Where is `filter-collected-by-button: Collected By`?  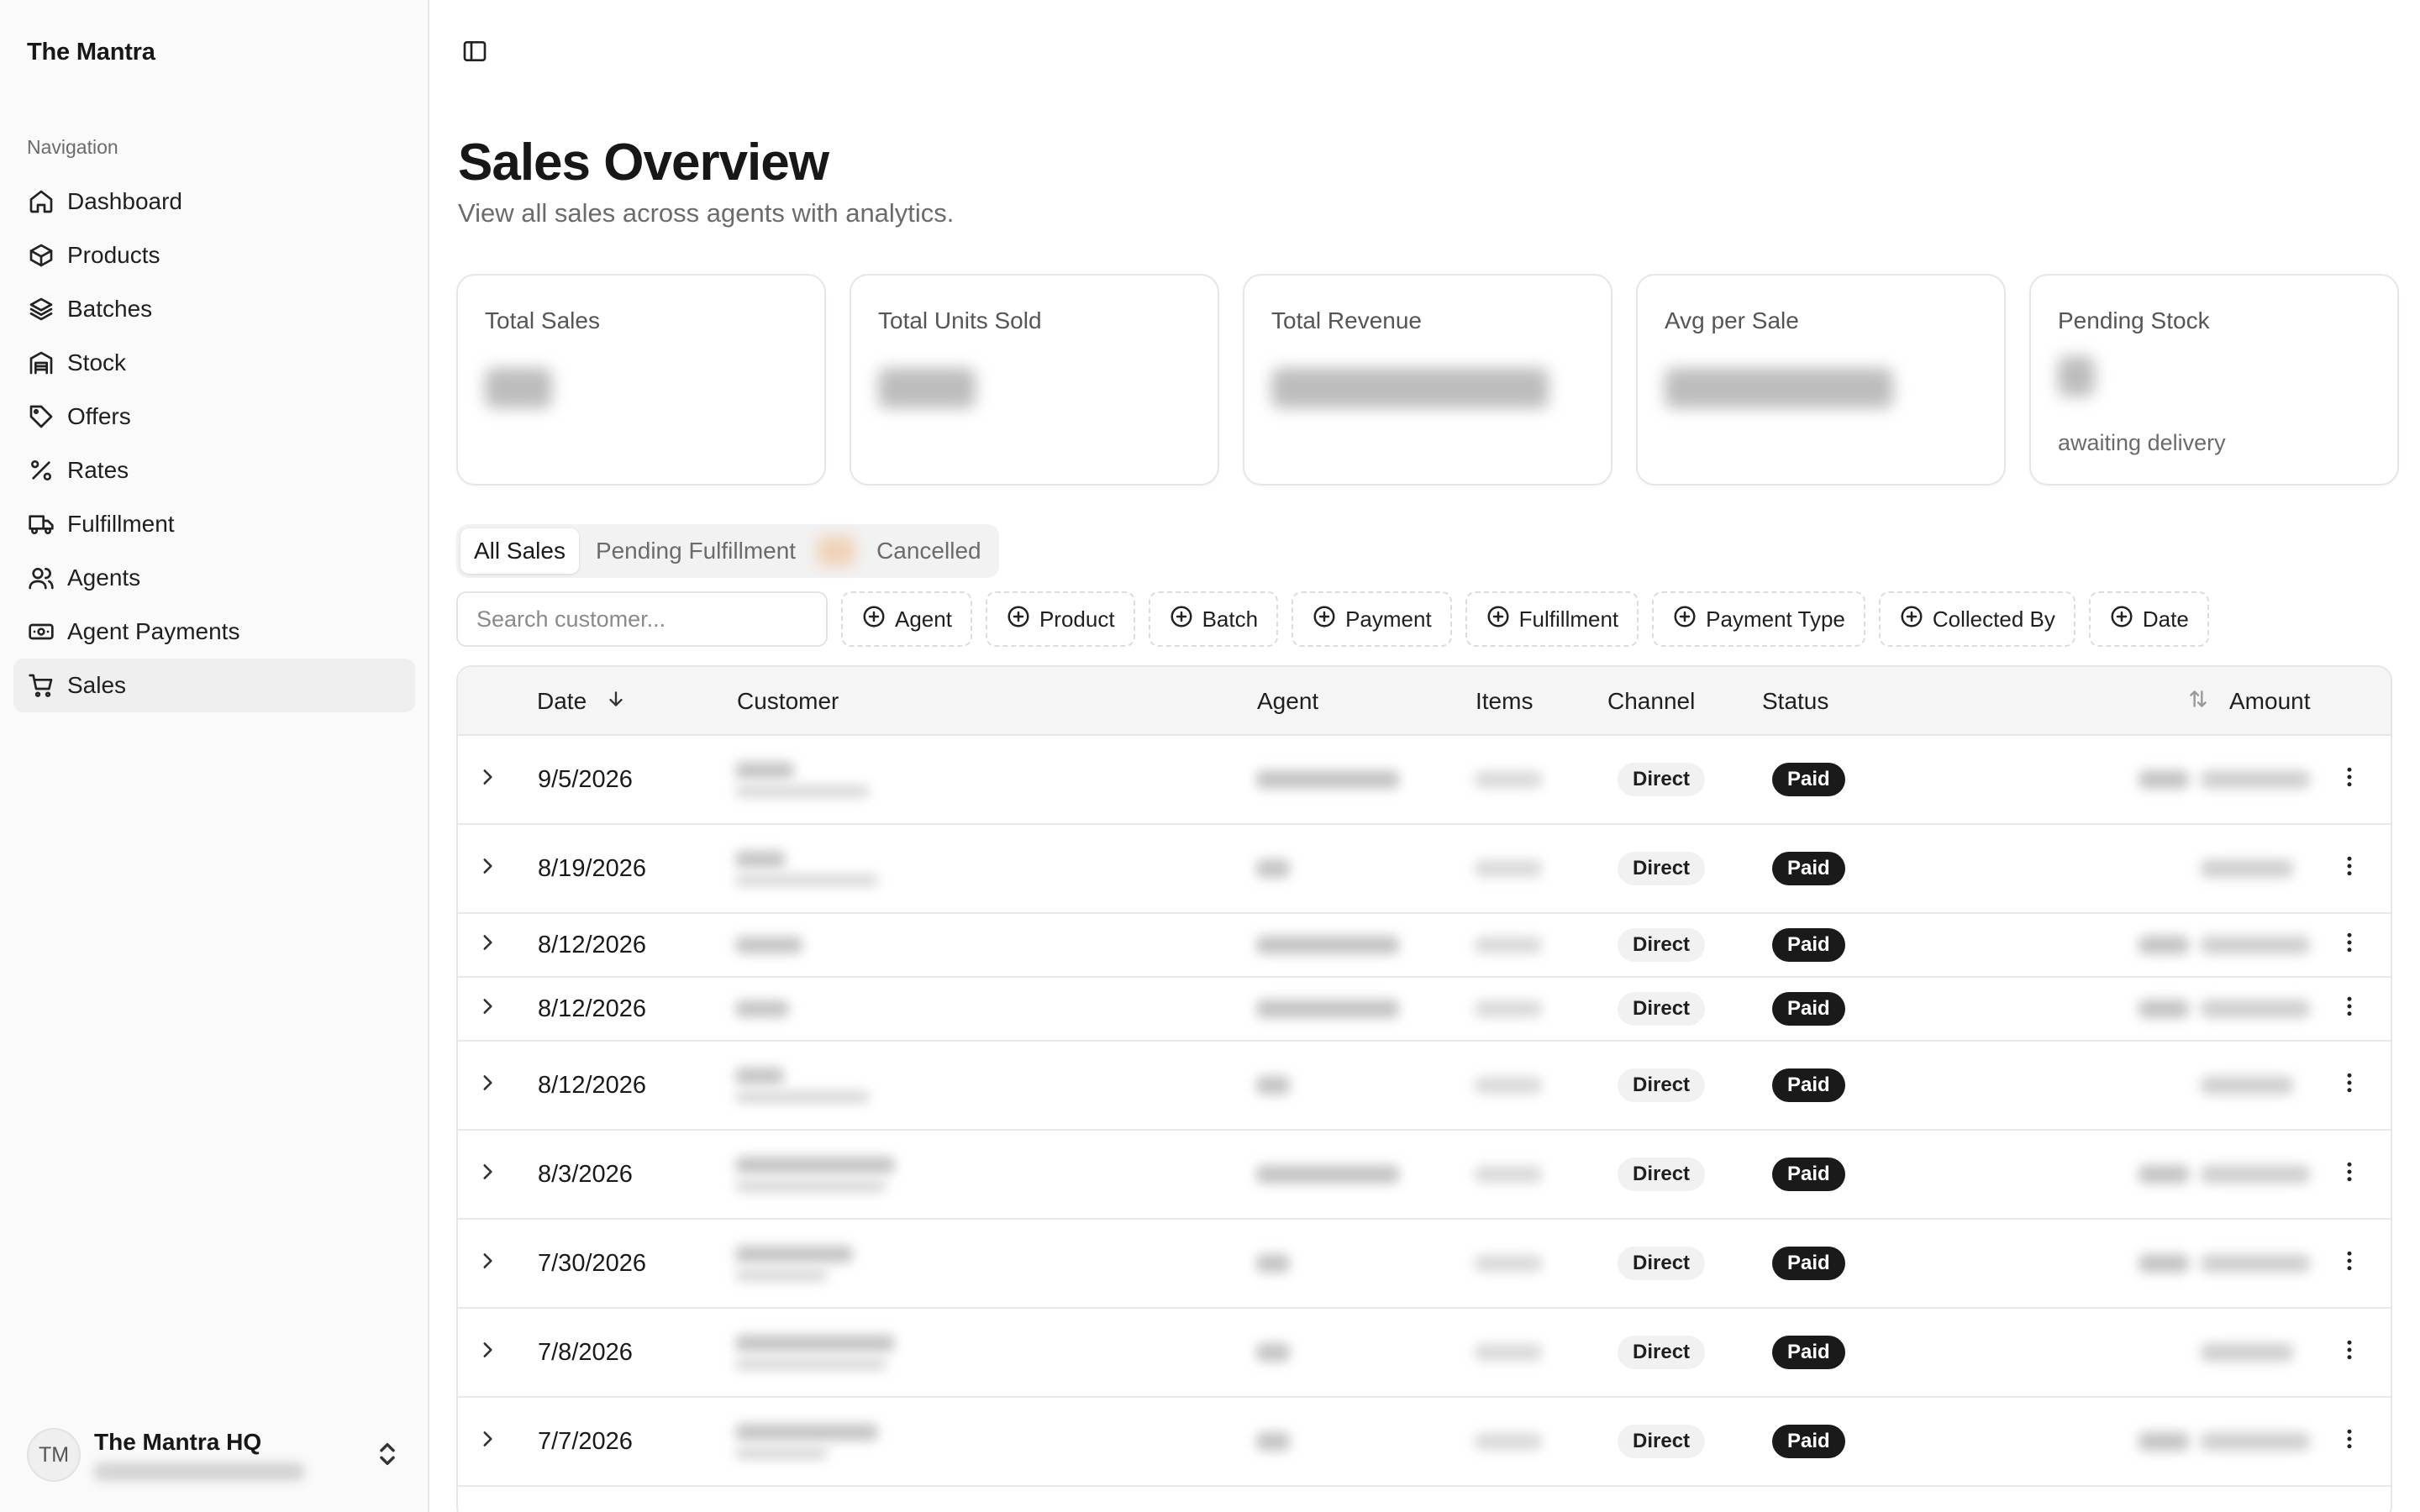 filter-collected-by-button: Collected By is located at coordinates (1977, 619).